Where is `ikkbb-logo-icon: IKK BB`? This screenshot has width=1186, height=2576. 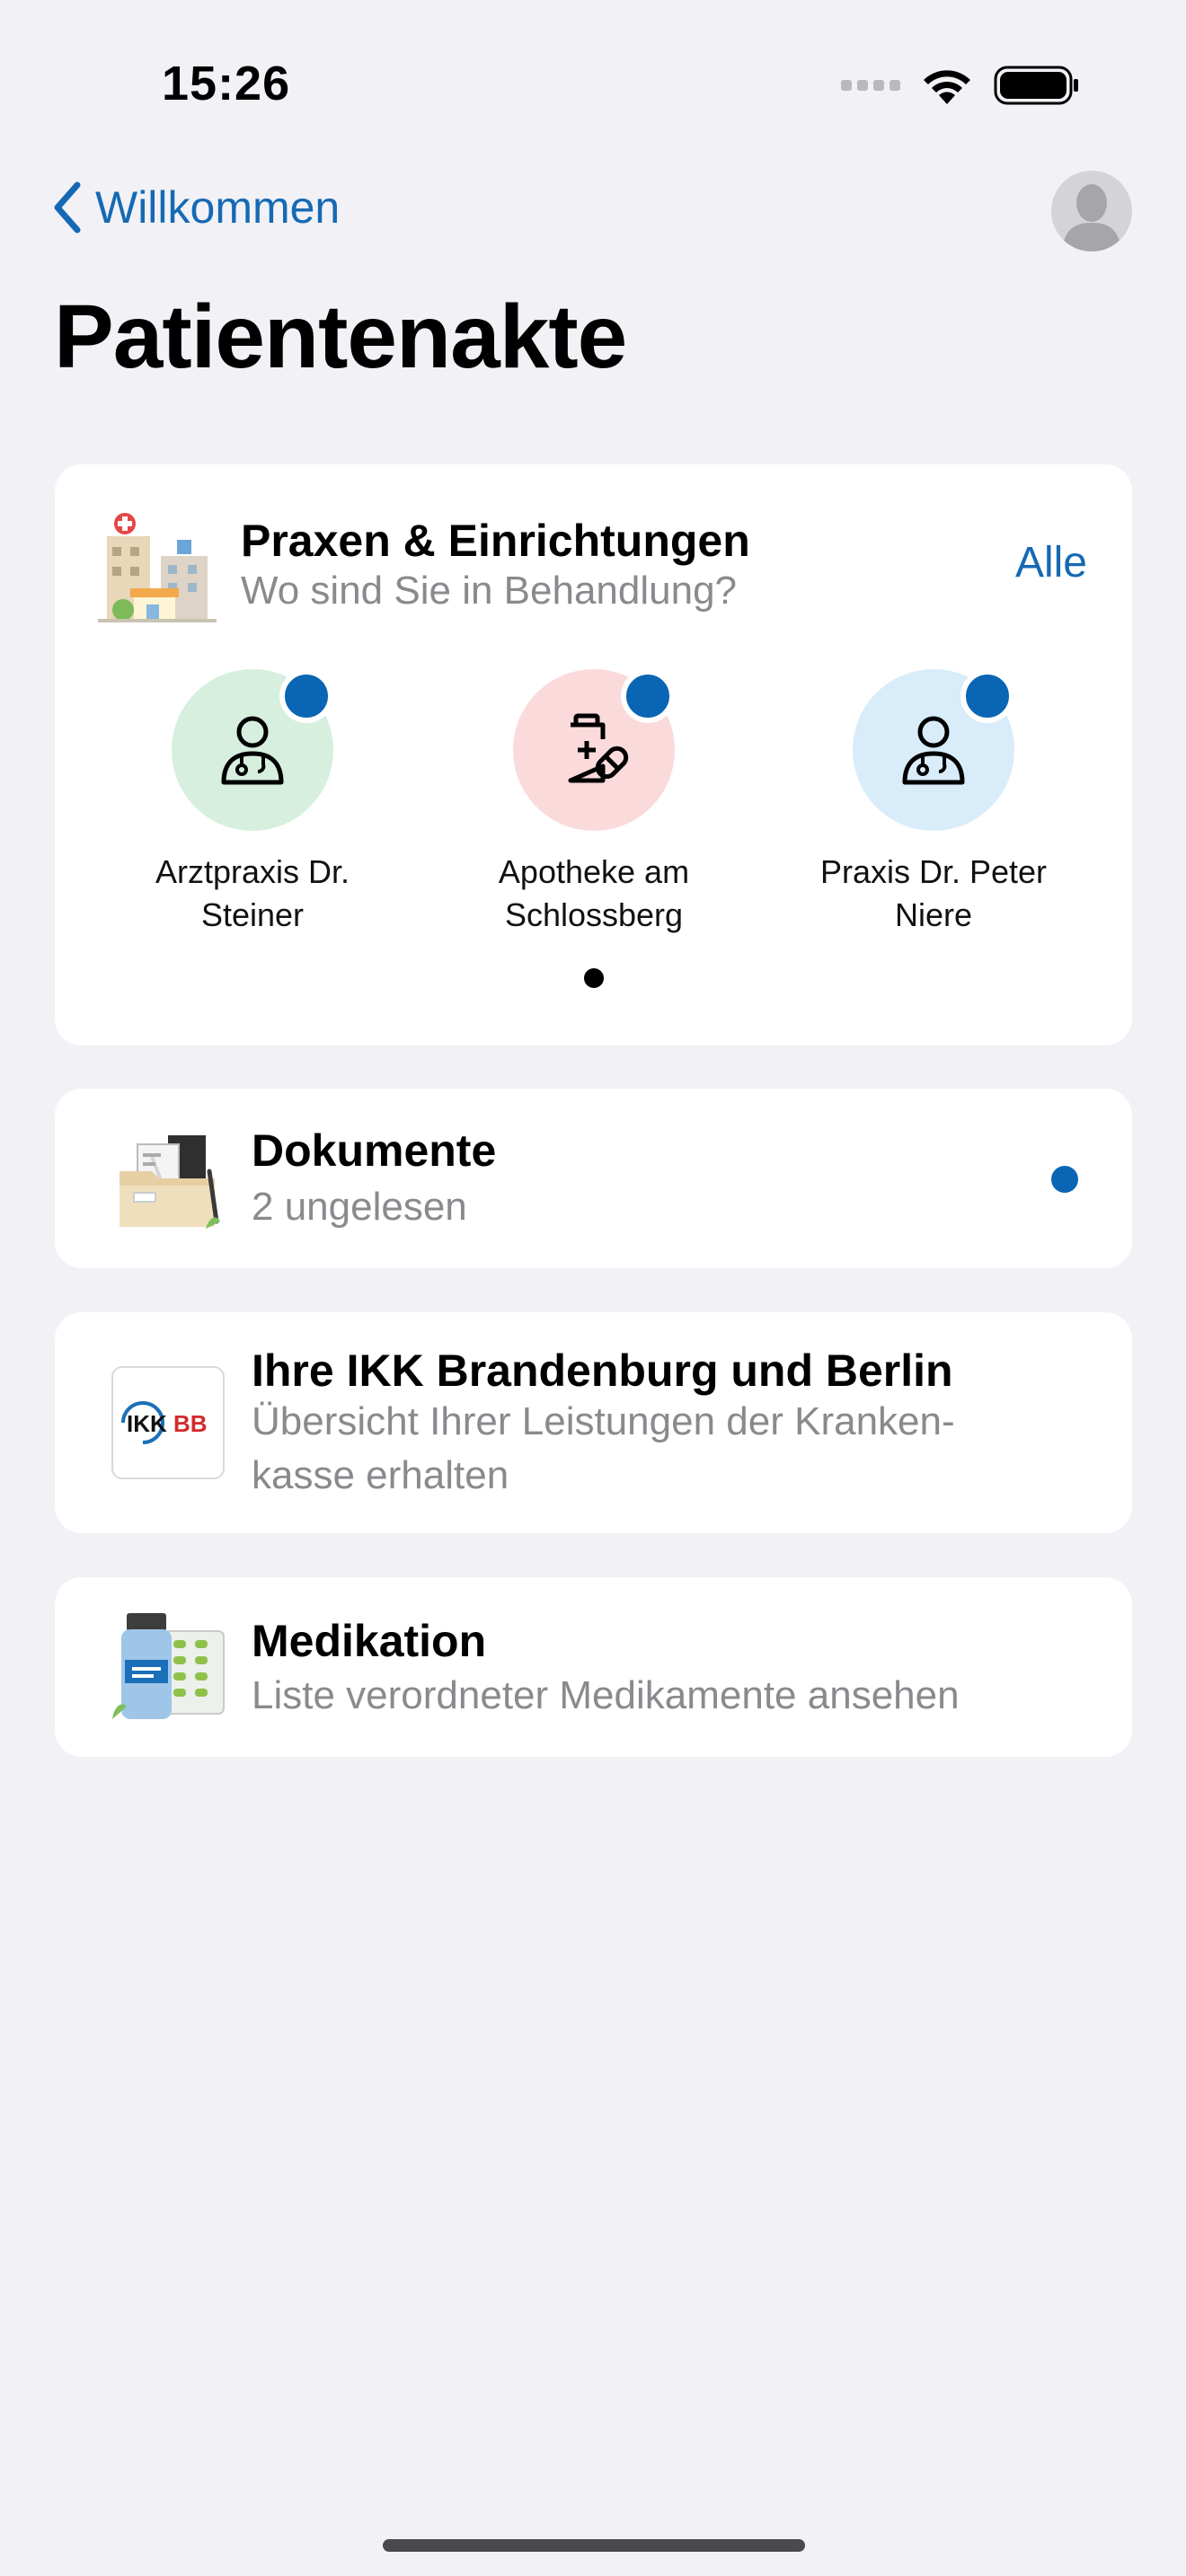
ikkbb-logo-icon: IKK BB is located at coordinates (164, 1422).